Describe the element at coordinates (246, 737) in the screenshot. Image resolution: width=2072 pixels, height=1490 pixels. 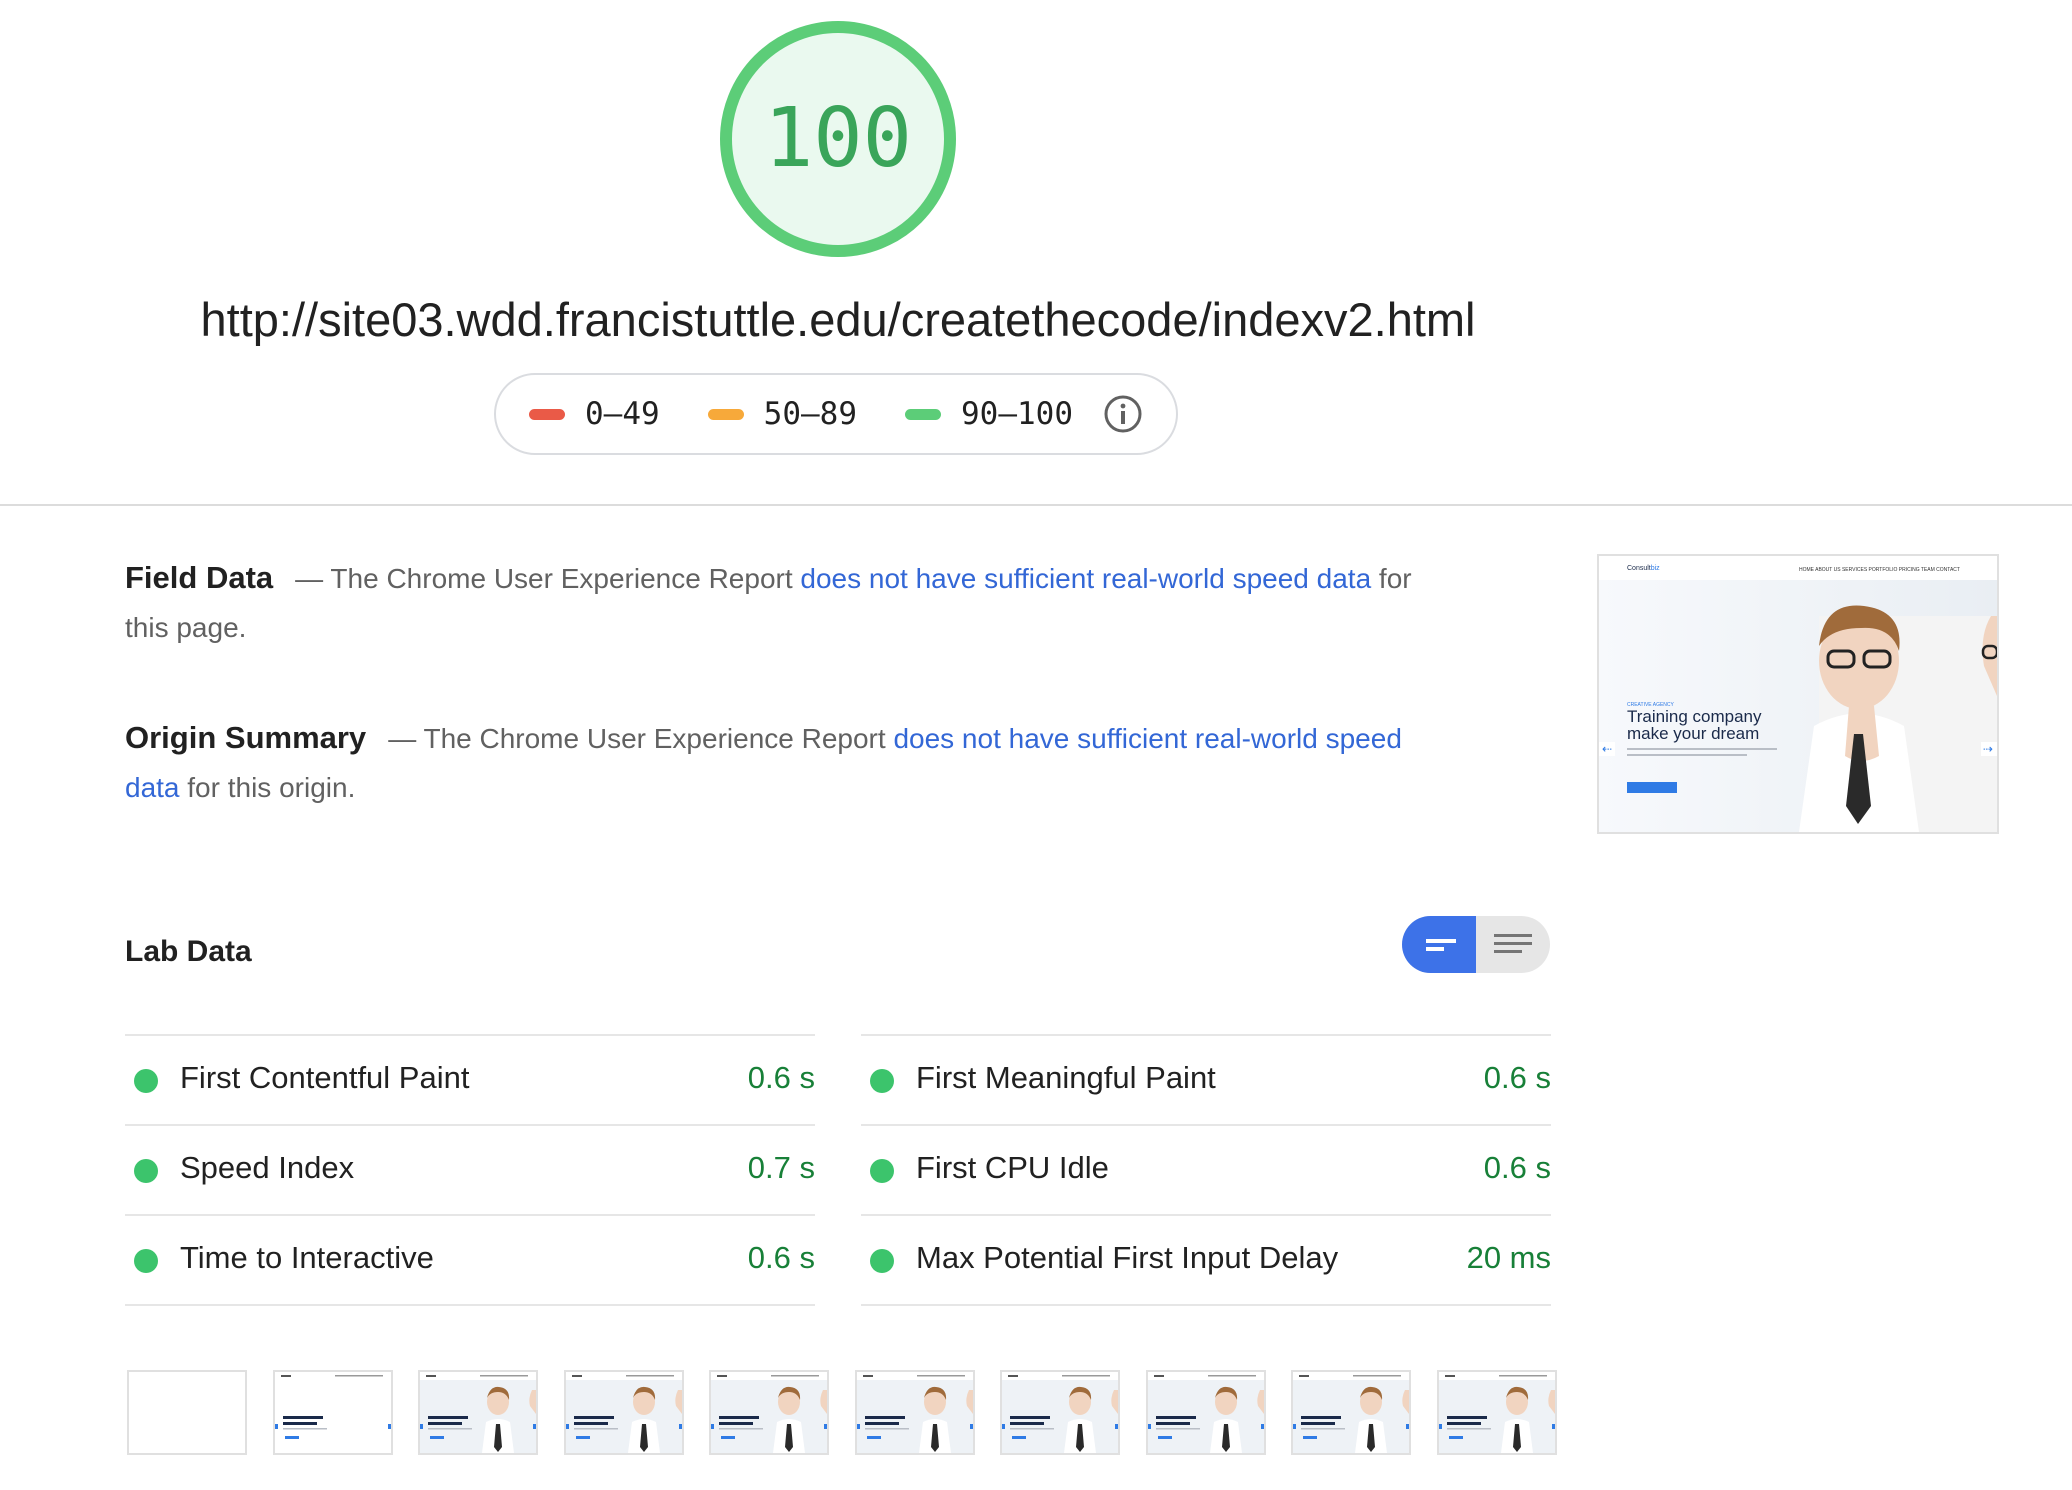
I see `origin-summary-heading: Origin Summary` at that location.